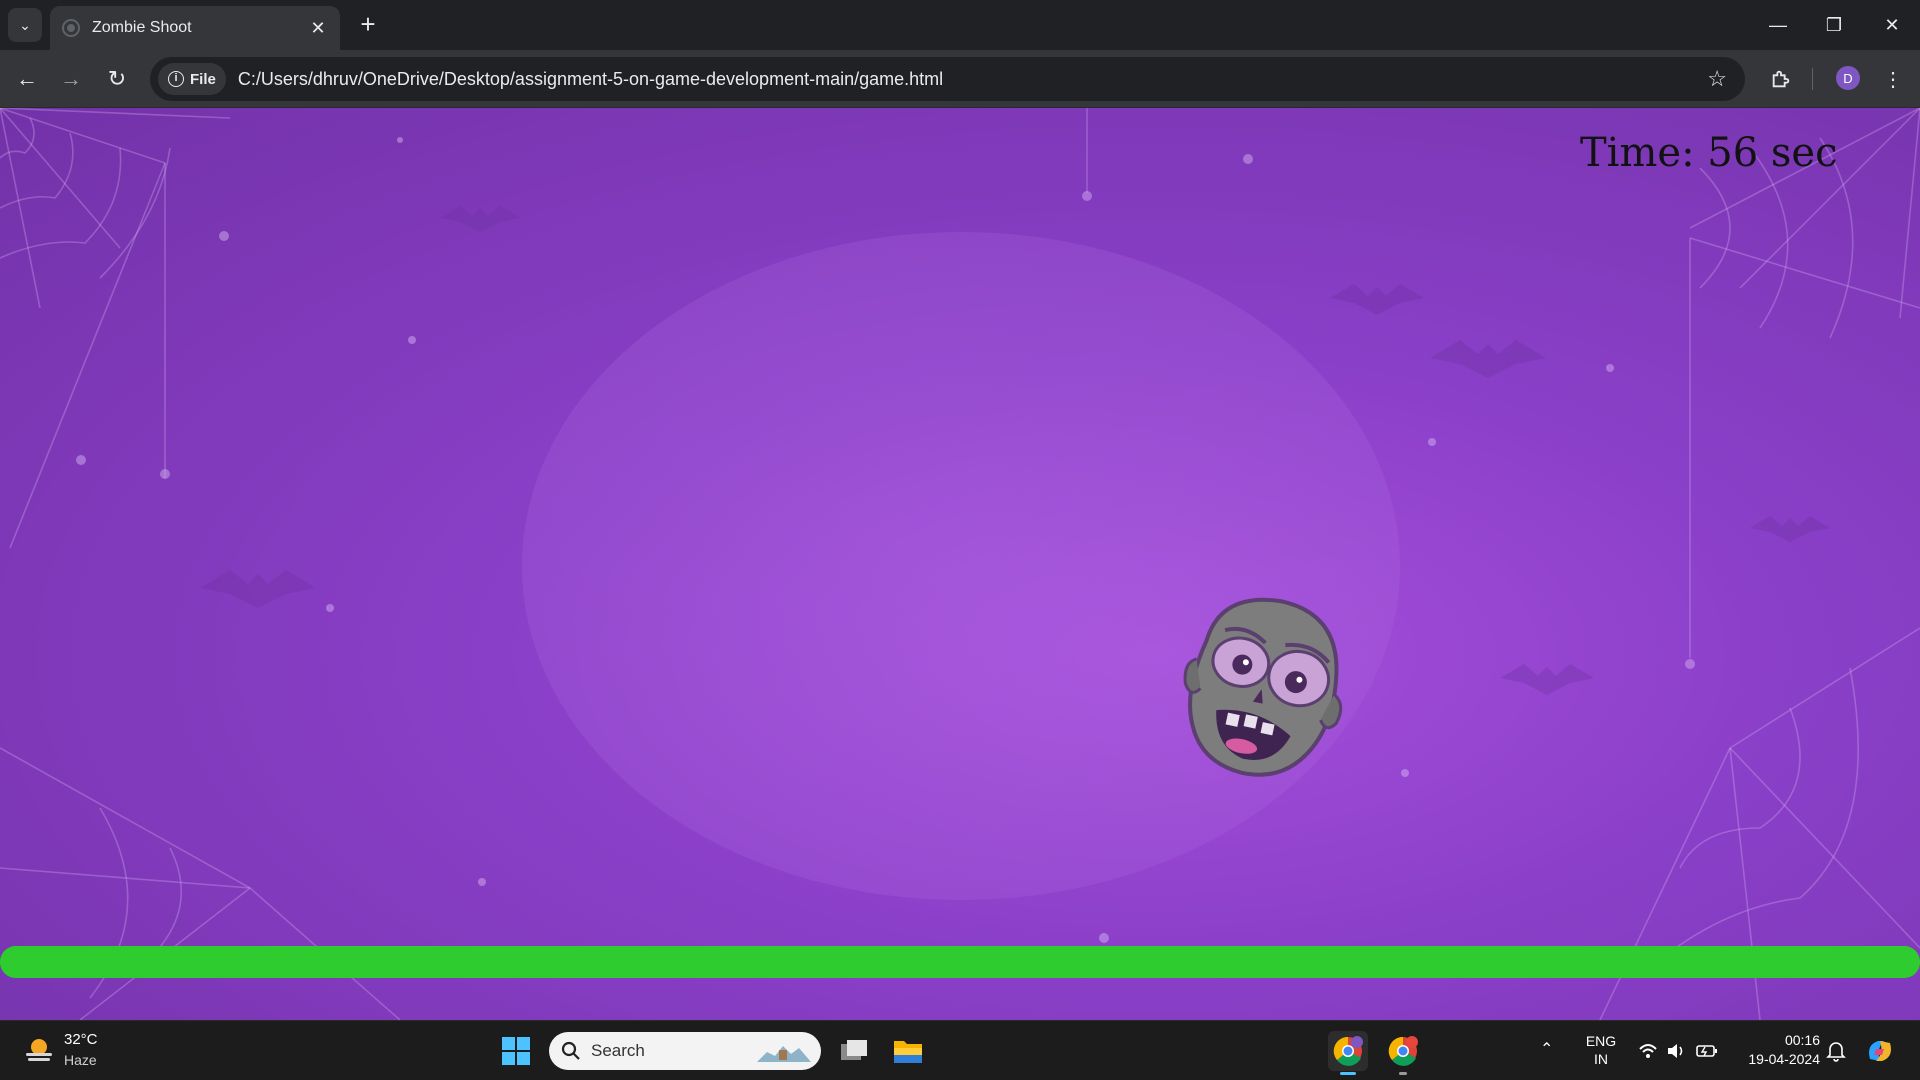 The height and width of the screenshot is (1080, 1920). Describe the element at coordinates (142, 27) in the screenshot. I see `tab-title: Zombie Shoot` at that location.